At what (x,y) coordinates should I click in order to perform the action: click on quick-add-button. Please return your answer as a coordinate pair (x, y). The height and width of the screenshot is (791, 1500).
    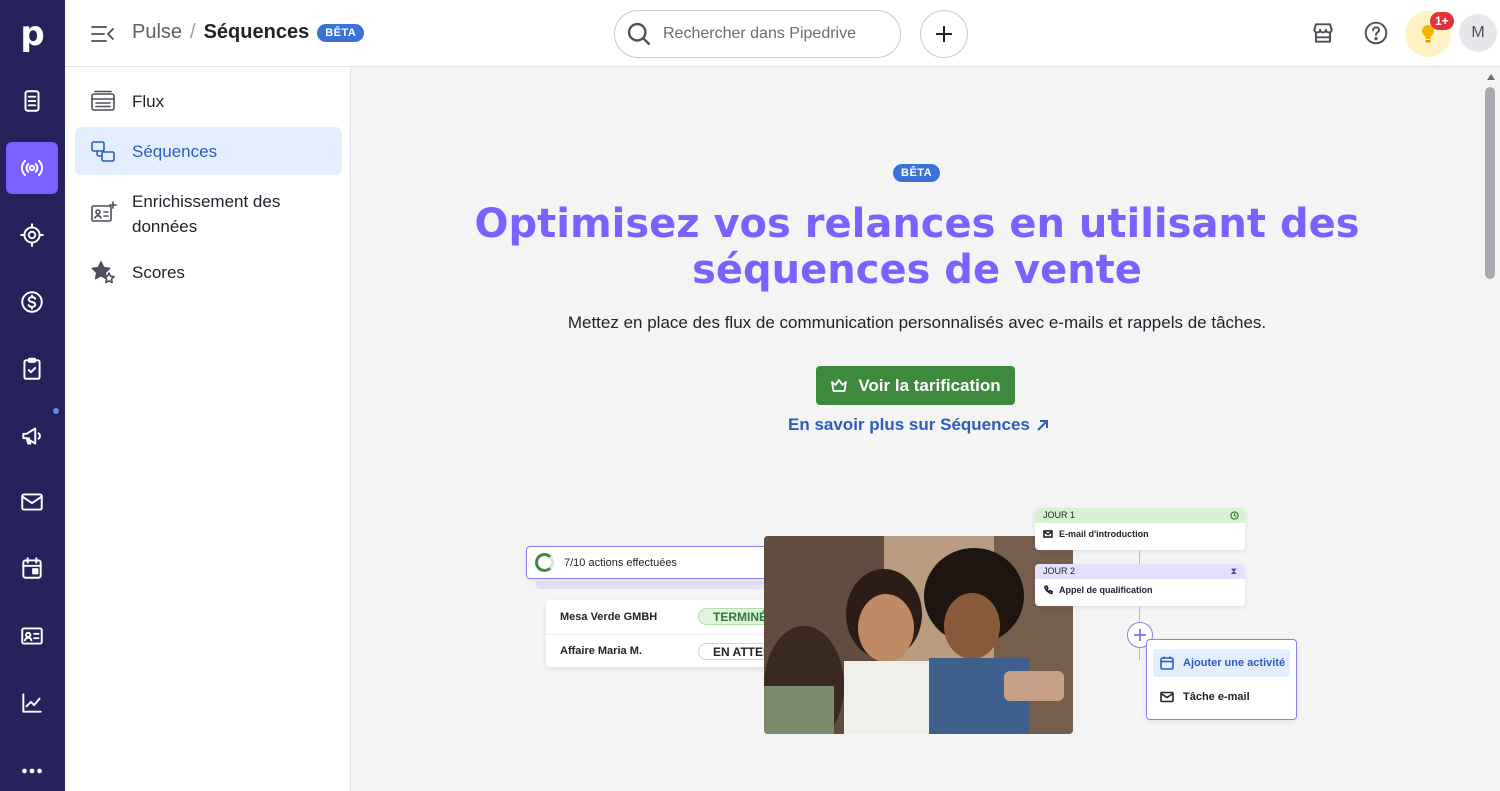
    Looking at the image, I should click on (944, 34).